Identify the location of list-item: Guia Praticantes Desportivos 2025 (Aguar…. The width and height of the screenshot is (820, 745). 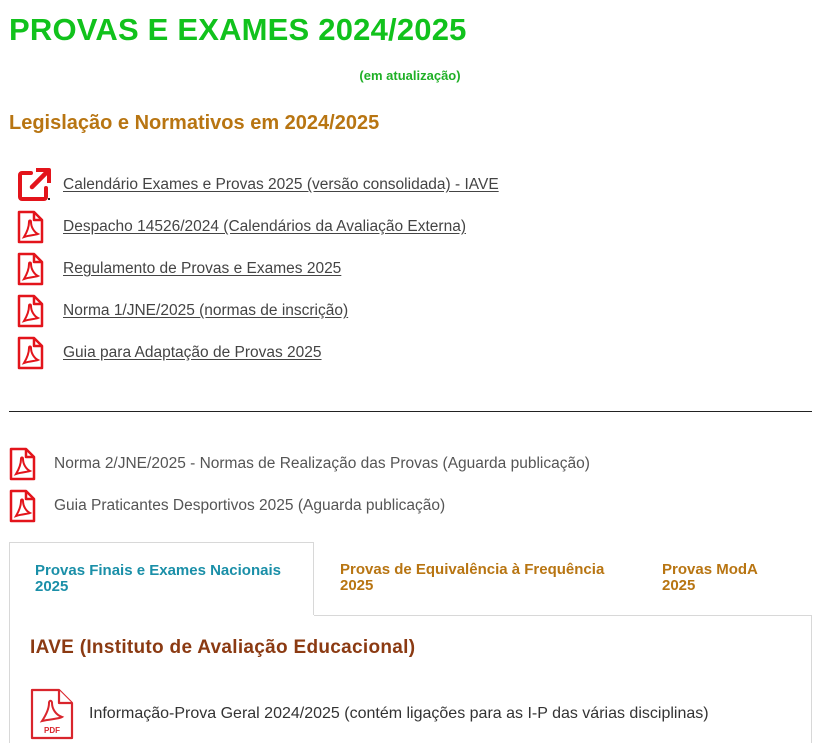
(299, 506).